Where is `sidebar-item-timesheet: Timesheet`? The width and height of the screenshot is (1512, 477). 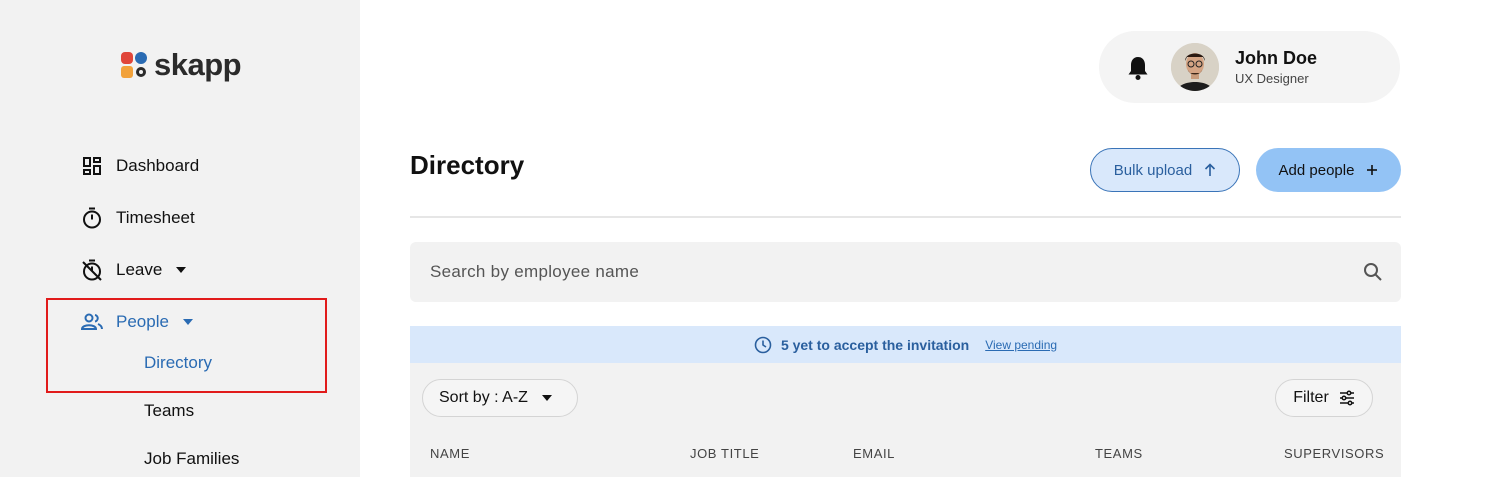 sidebar-item-timesheet: Timesheet is located at coordinates (138, 218).